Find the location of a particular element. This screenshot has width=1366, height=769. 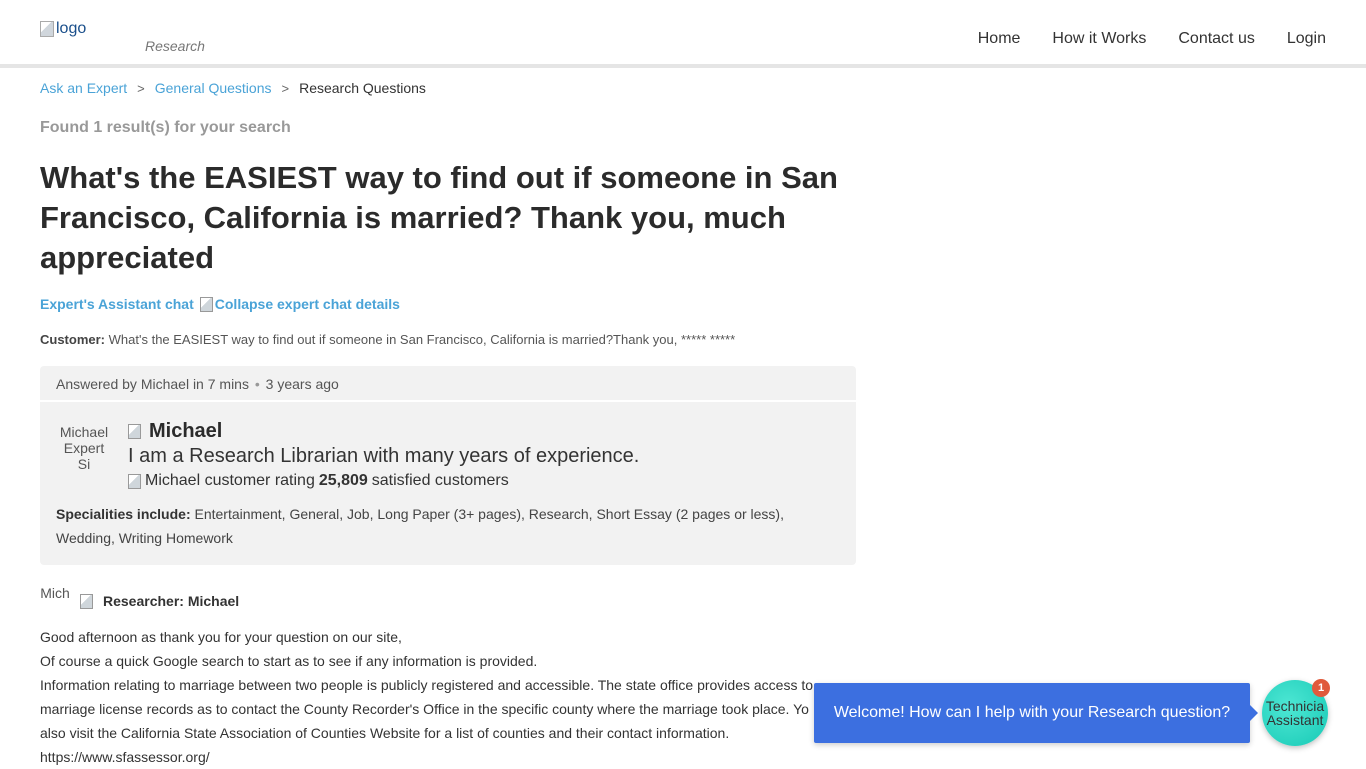

assistant-alt-text: Technicia Assistant is located at coordinates (1295, 713).